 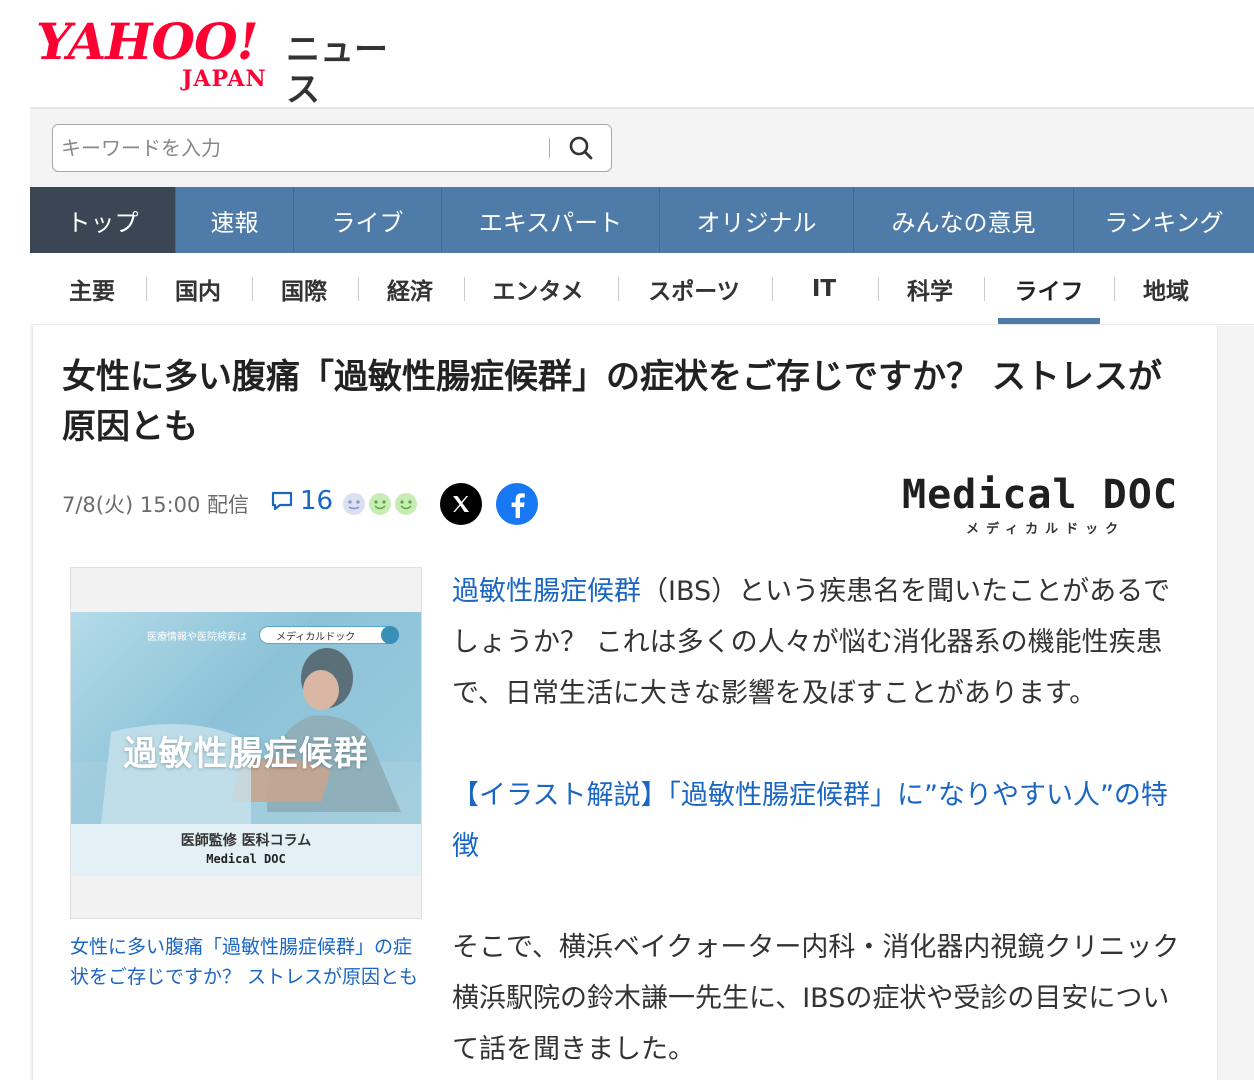 I want to click on category-economy: 経済, so click(x=410, y=289).